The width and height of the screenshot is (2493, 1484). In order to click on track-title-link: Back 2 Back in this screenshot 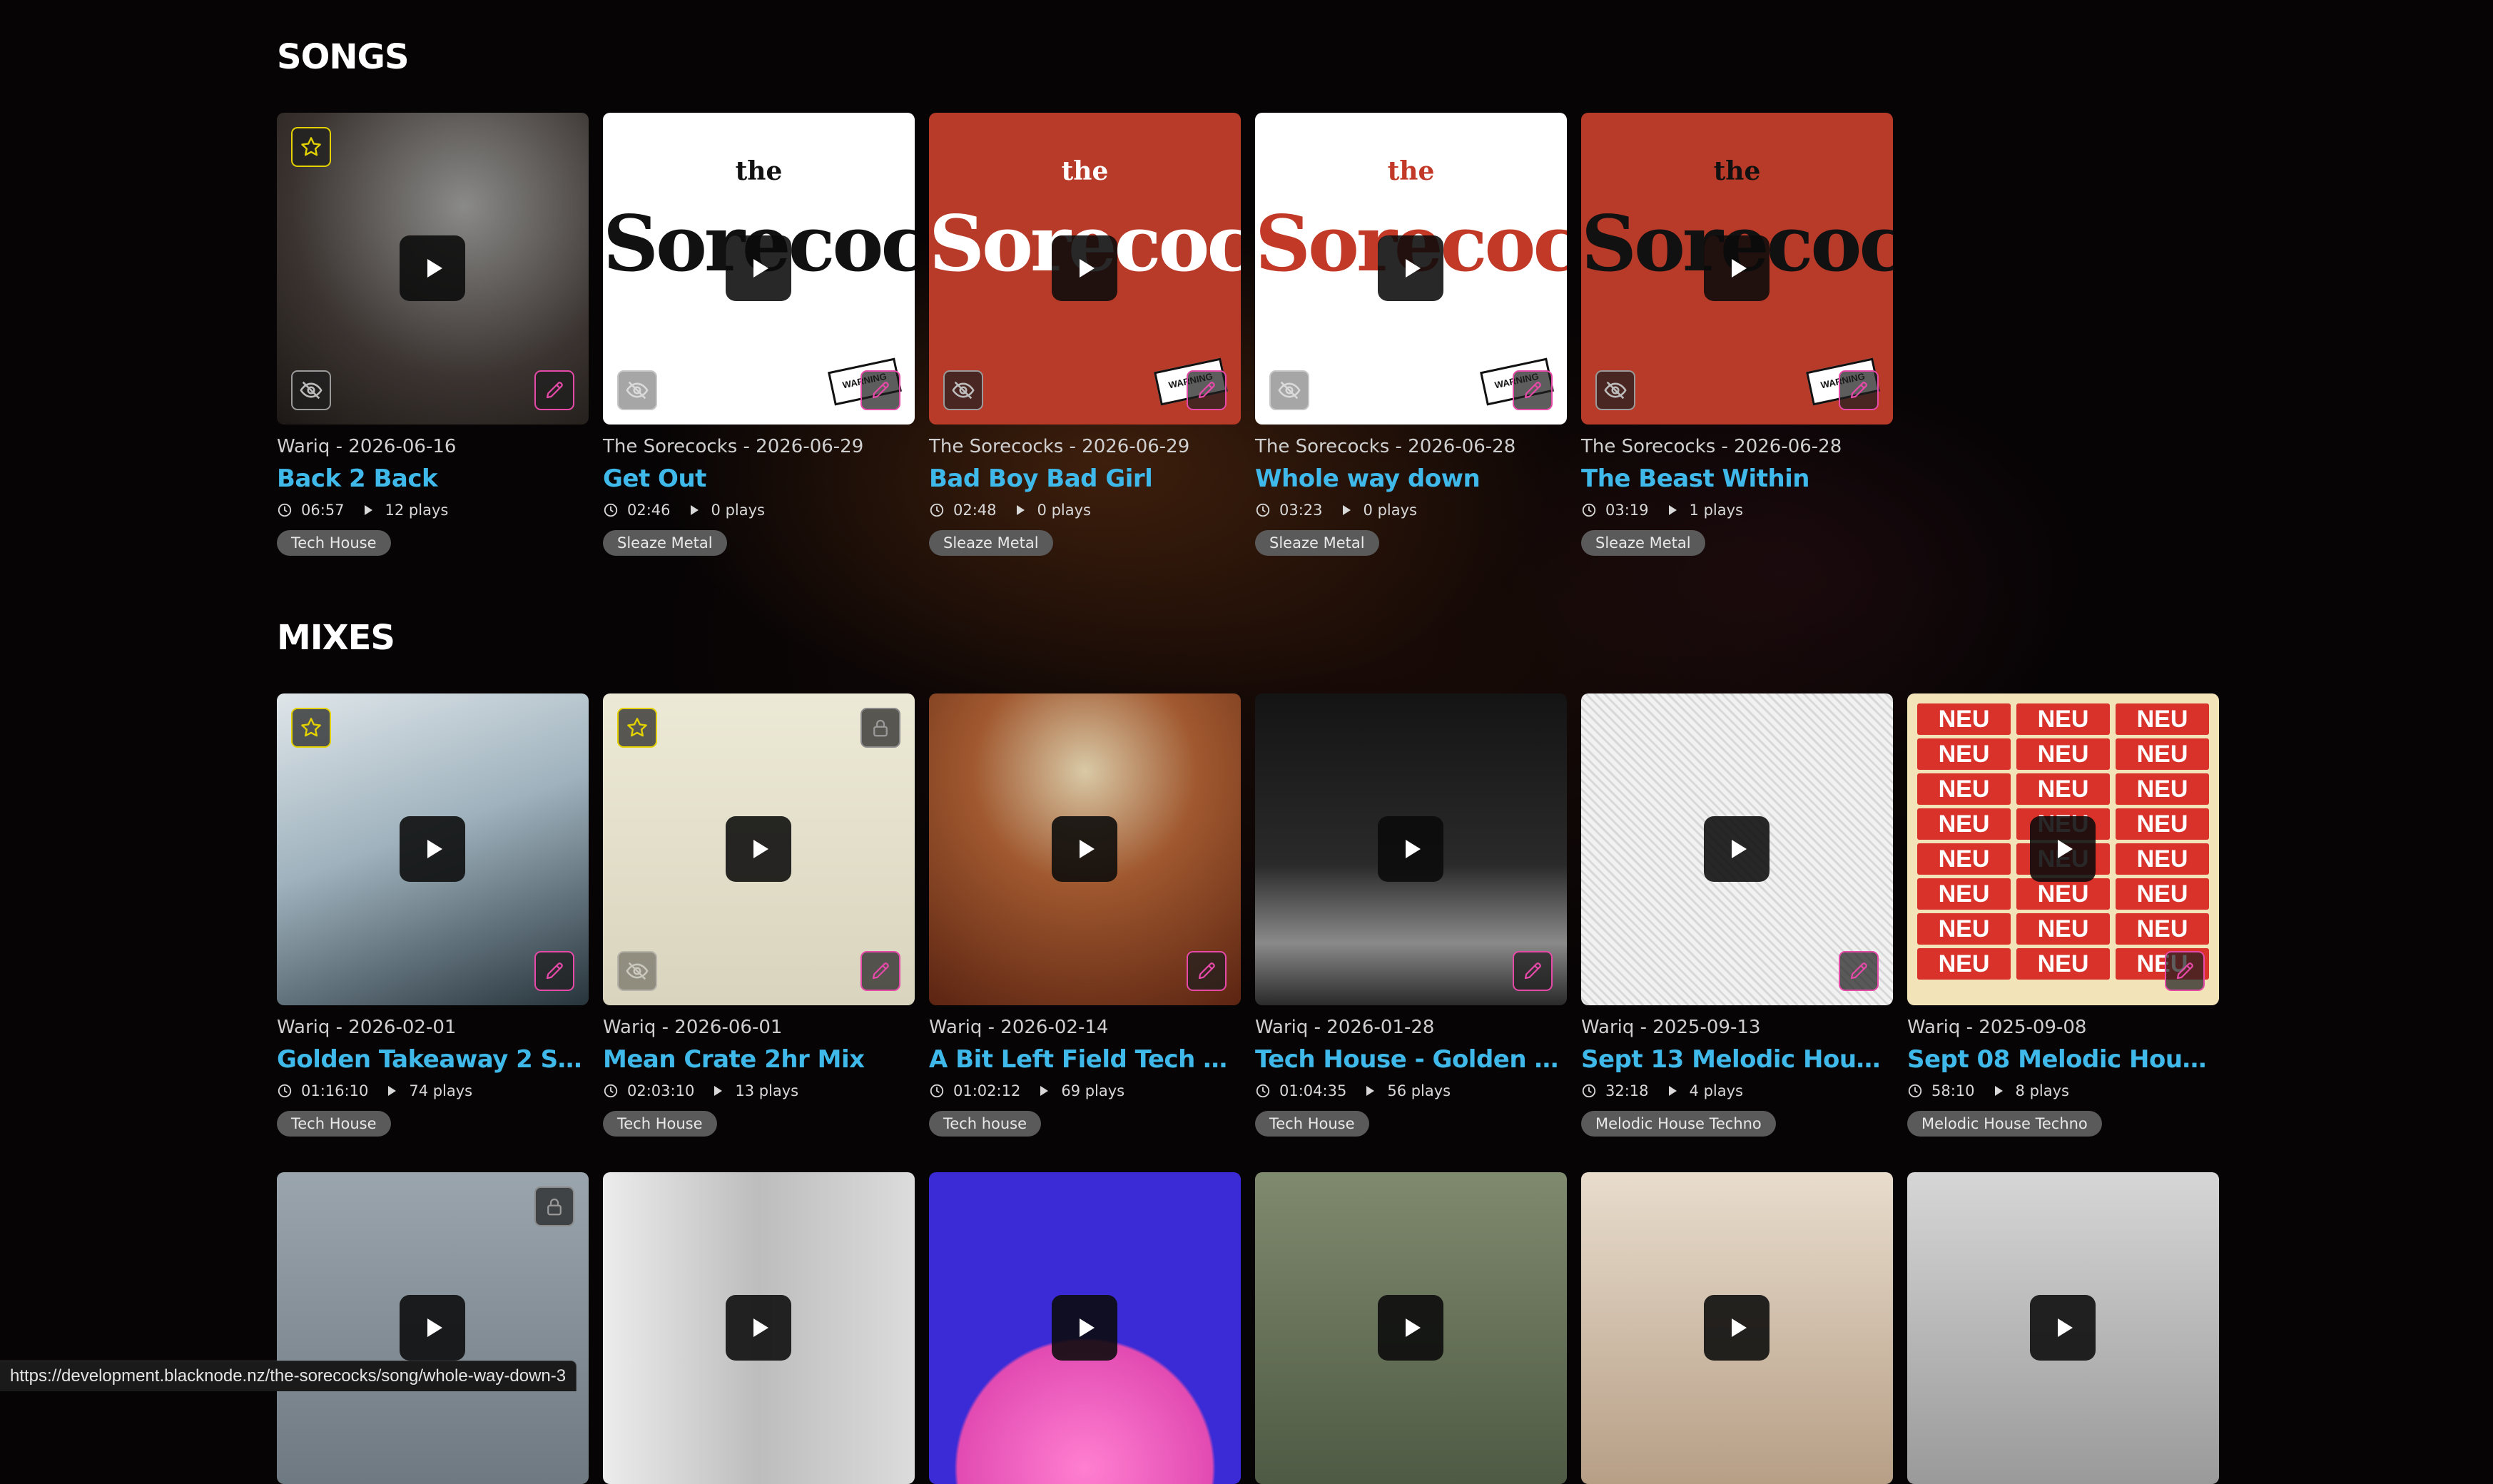, I will do `click(433, 478)`.